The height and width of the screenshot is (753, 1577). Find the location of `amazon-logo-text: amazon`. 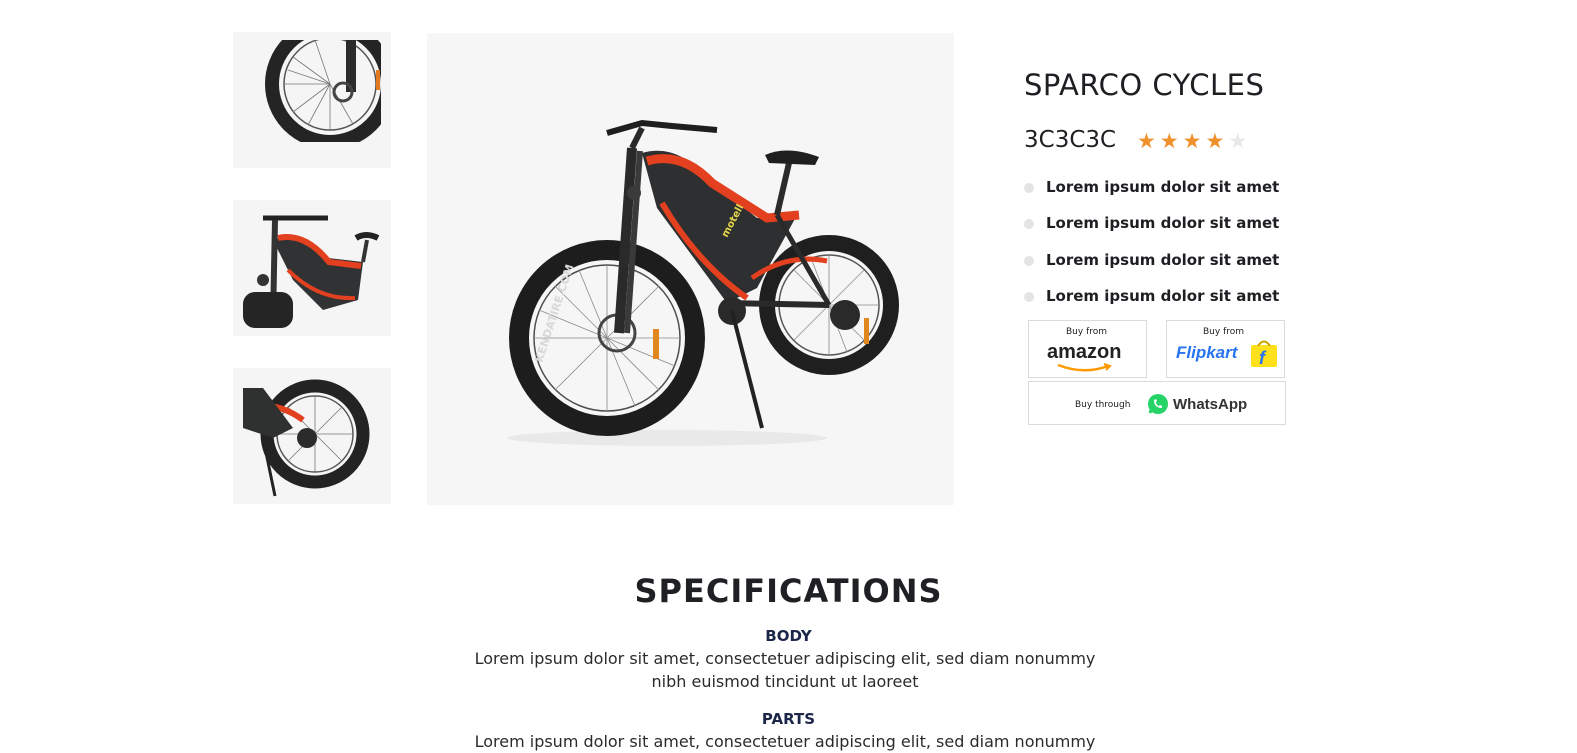

amazon-logo-text: amazon is located at coordinates (1084, 352).